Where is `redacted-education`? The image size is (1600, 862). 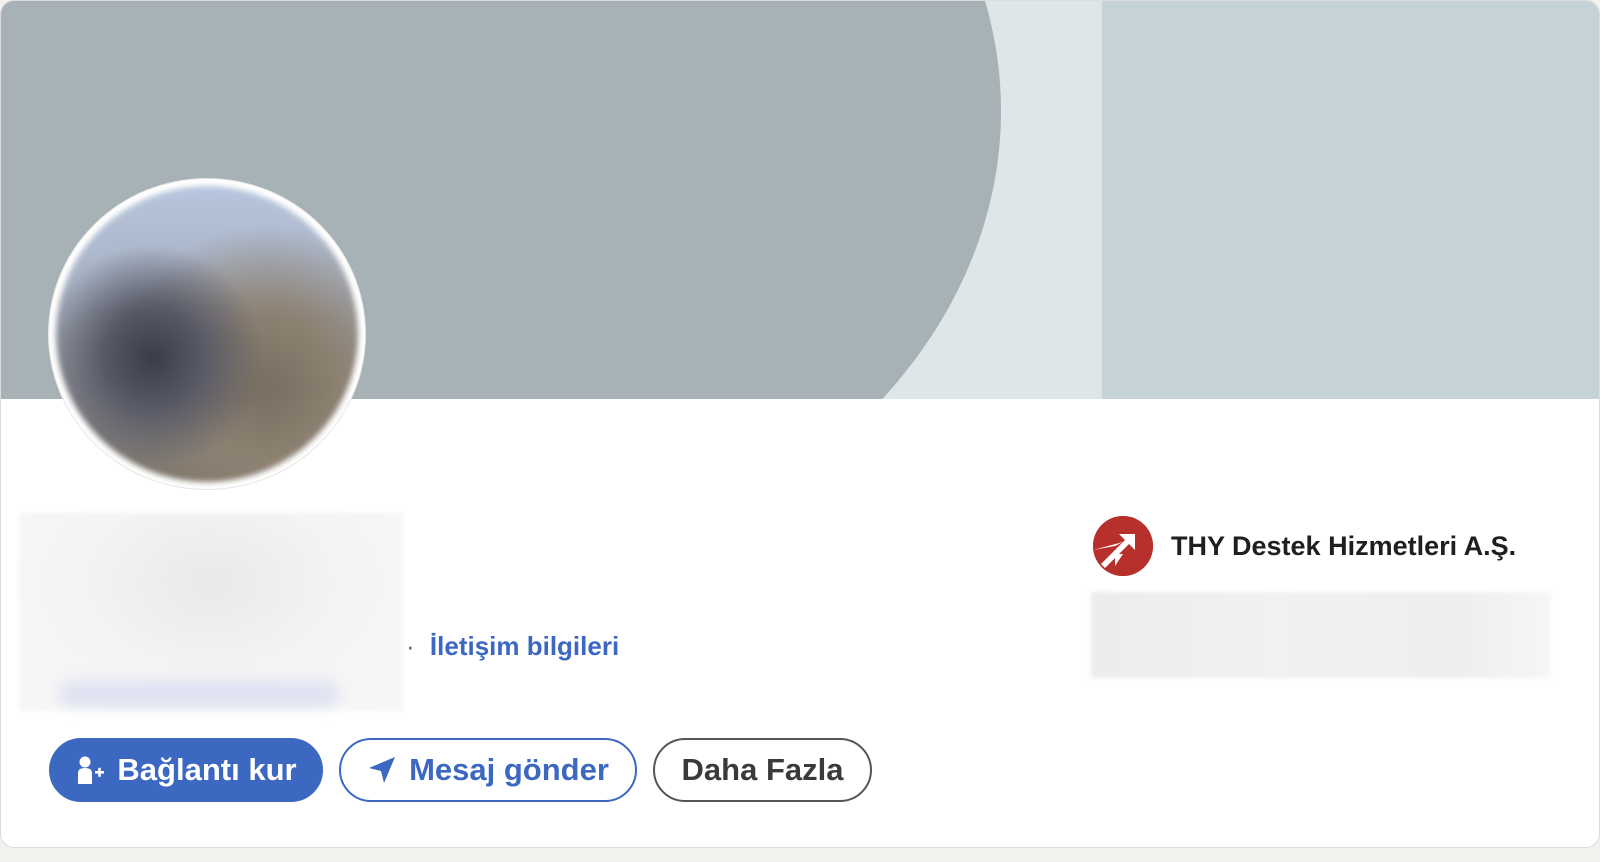 redacted-education is located at coordinates (1321, 635).